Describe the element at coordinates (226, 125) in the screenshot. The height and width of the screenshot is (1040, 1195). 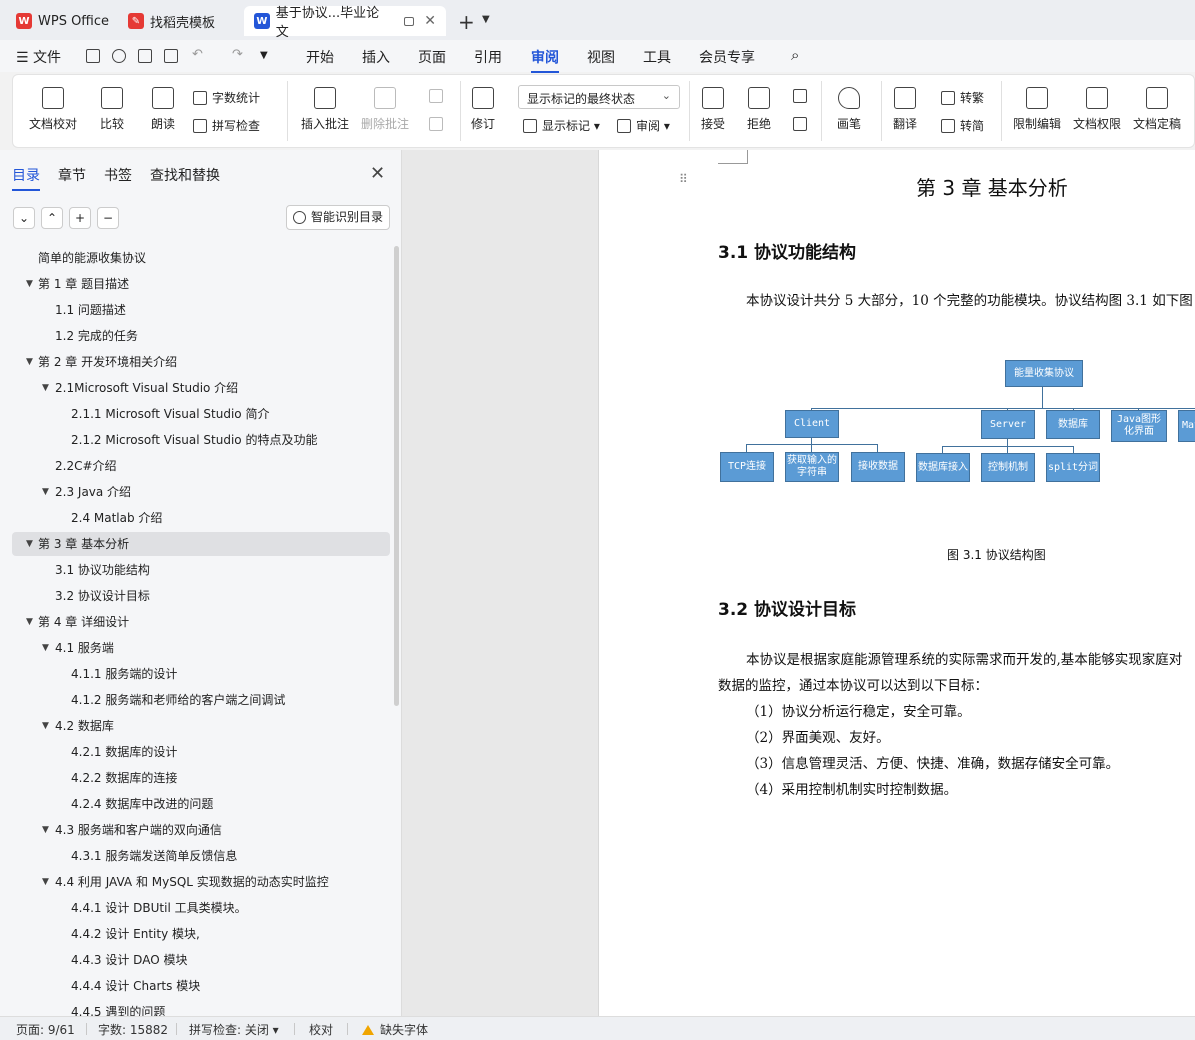
I see `spell-check-button: 拼写检查` at that location.